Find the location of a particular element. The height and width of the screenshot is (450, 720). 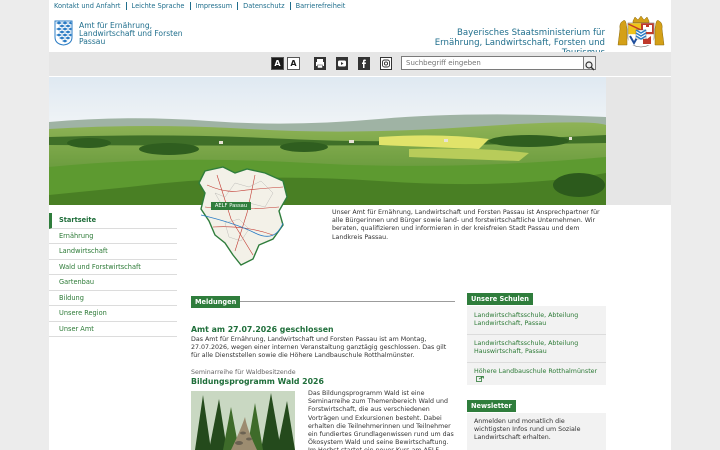

bavaria-lozenge-logo is located at coordinates (63, 33).